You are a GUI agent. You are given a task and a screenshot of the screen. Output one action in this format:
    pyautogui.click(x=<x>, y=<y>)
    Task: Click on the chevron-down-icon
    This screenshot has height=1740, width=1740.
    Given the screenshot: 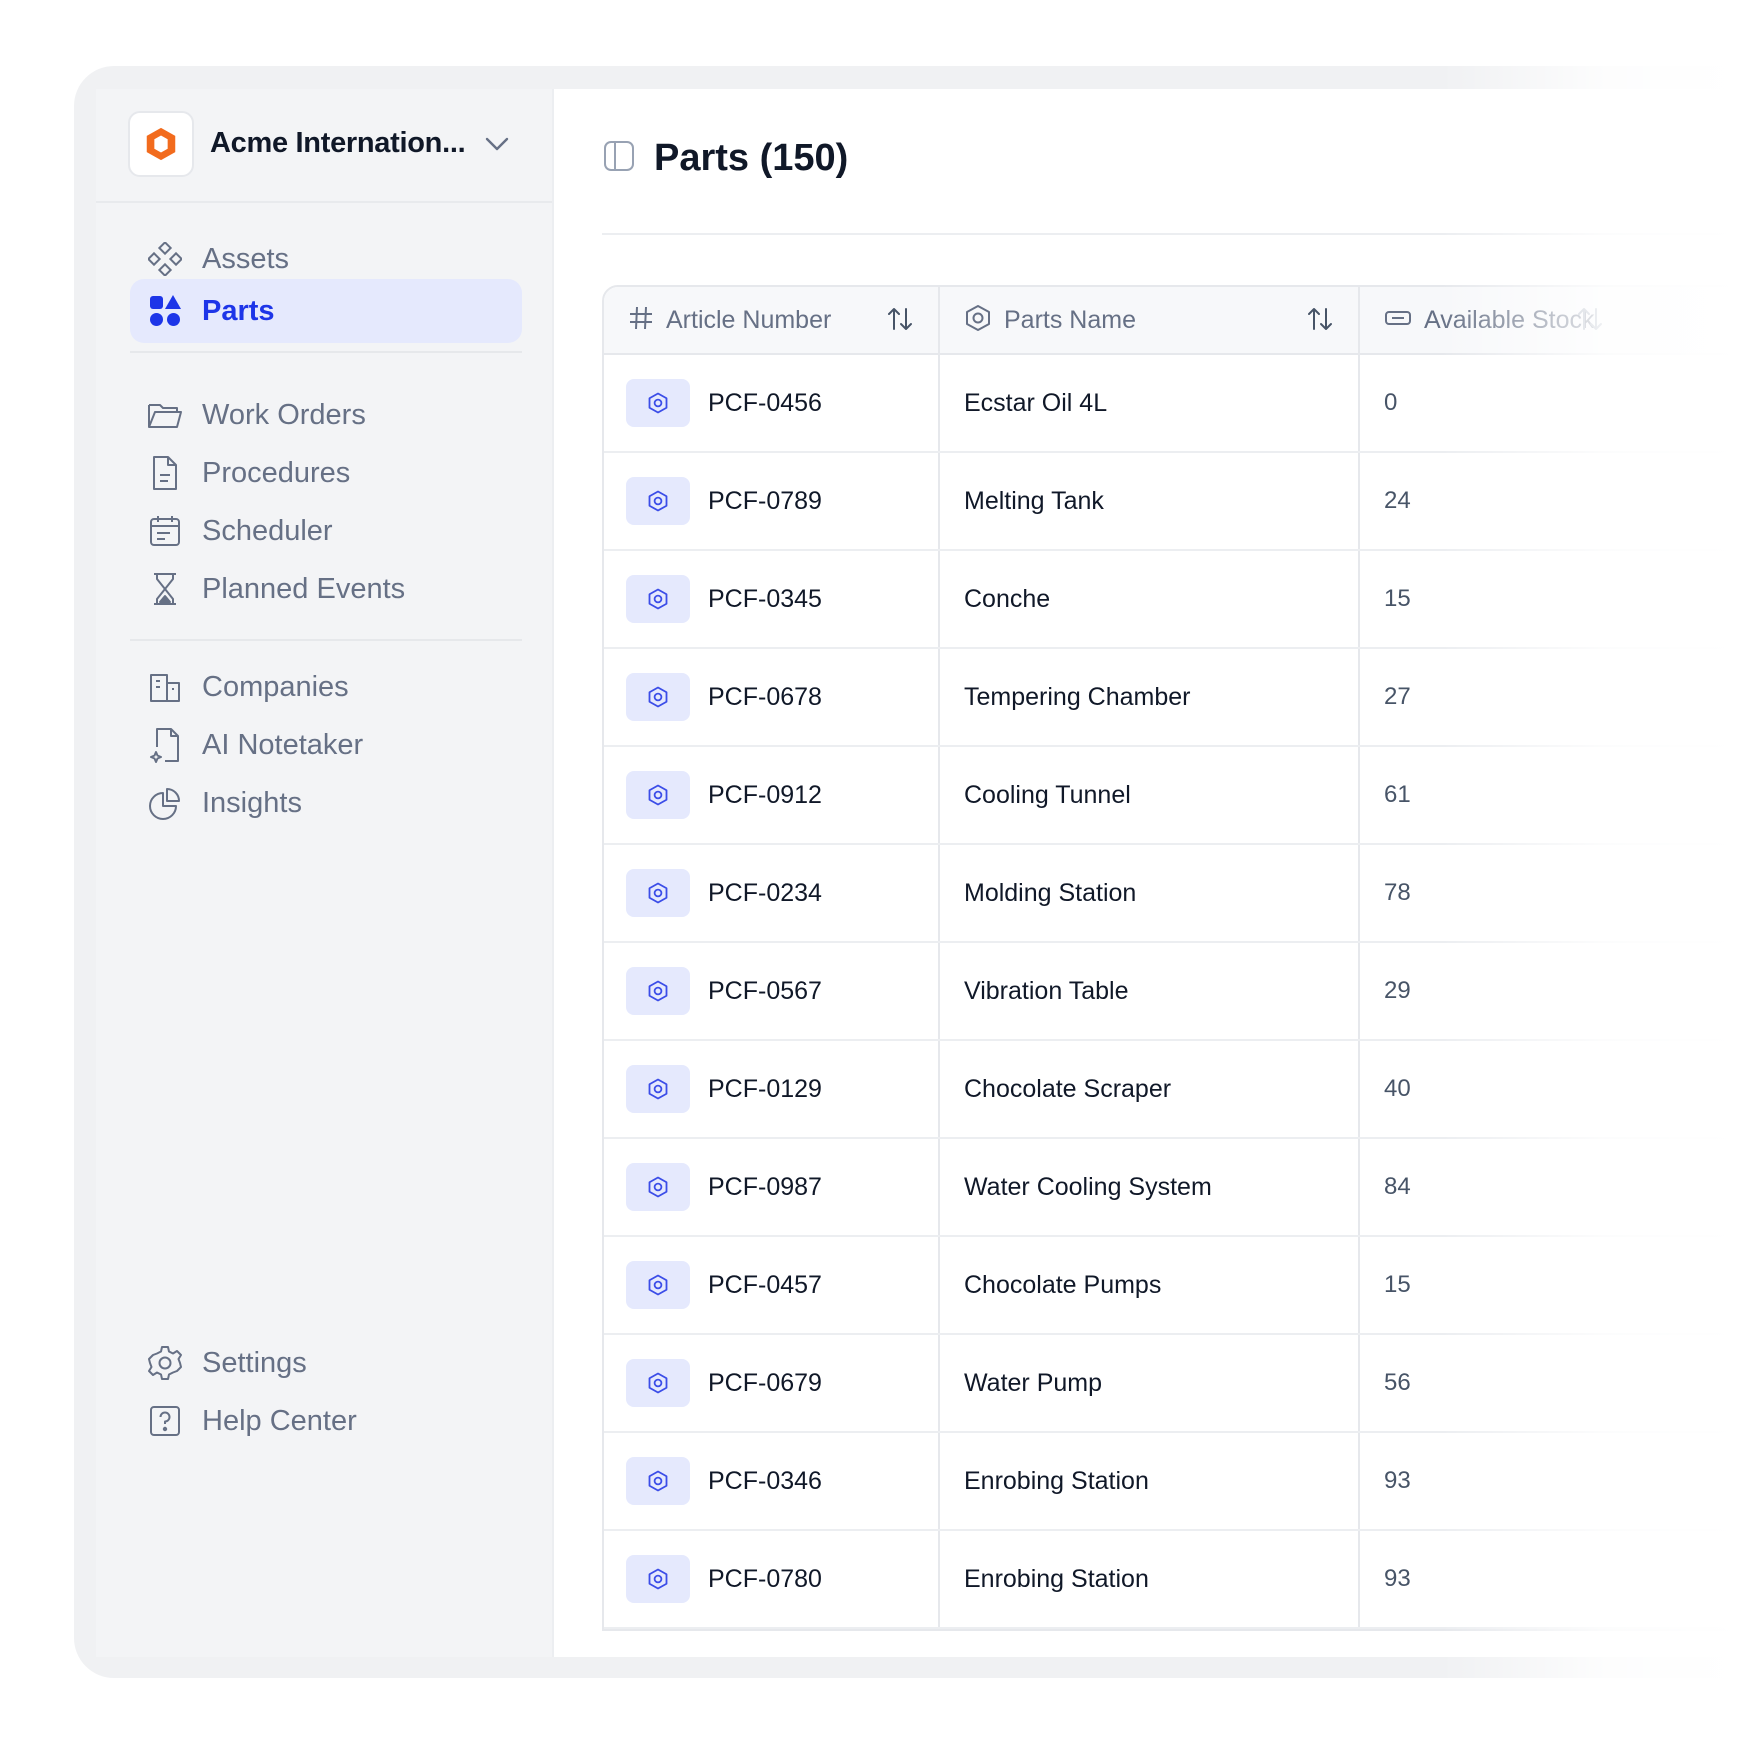 What is the action you would take?
    pyautogui.click(x=497, y=146)
    